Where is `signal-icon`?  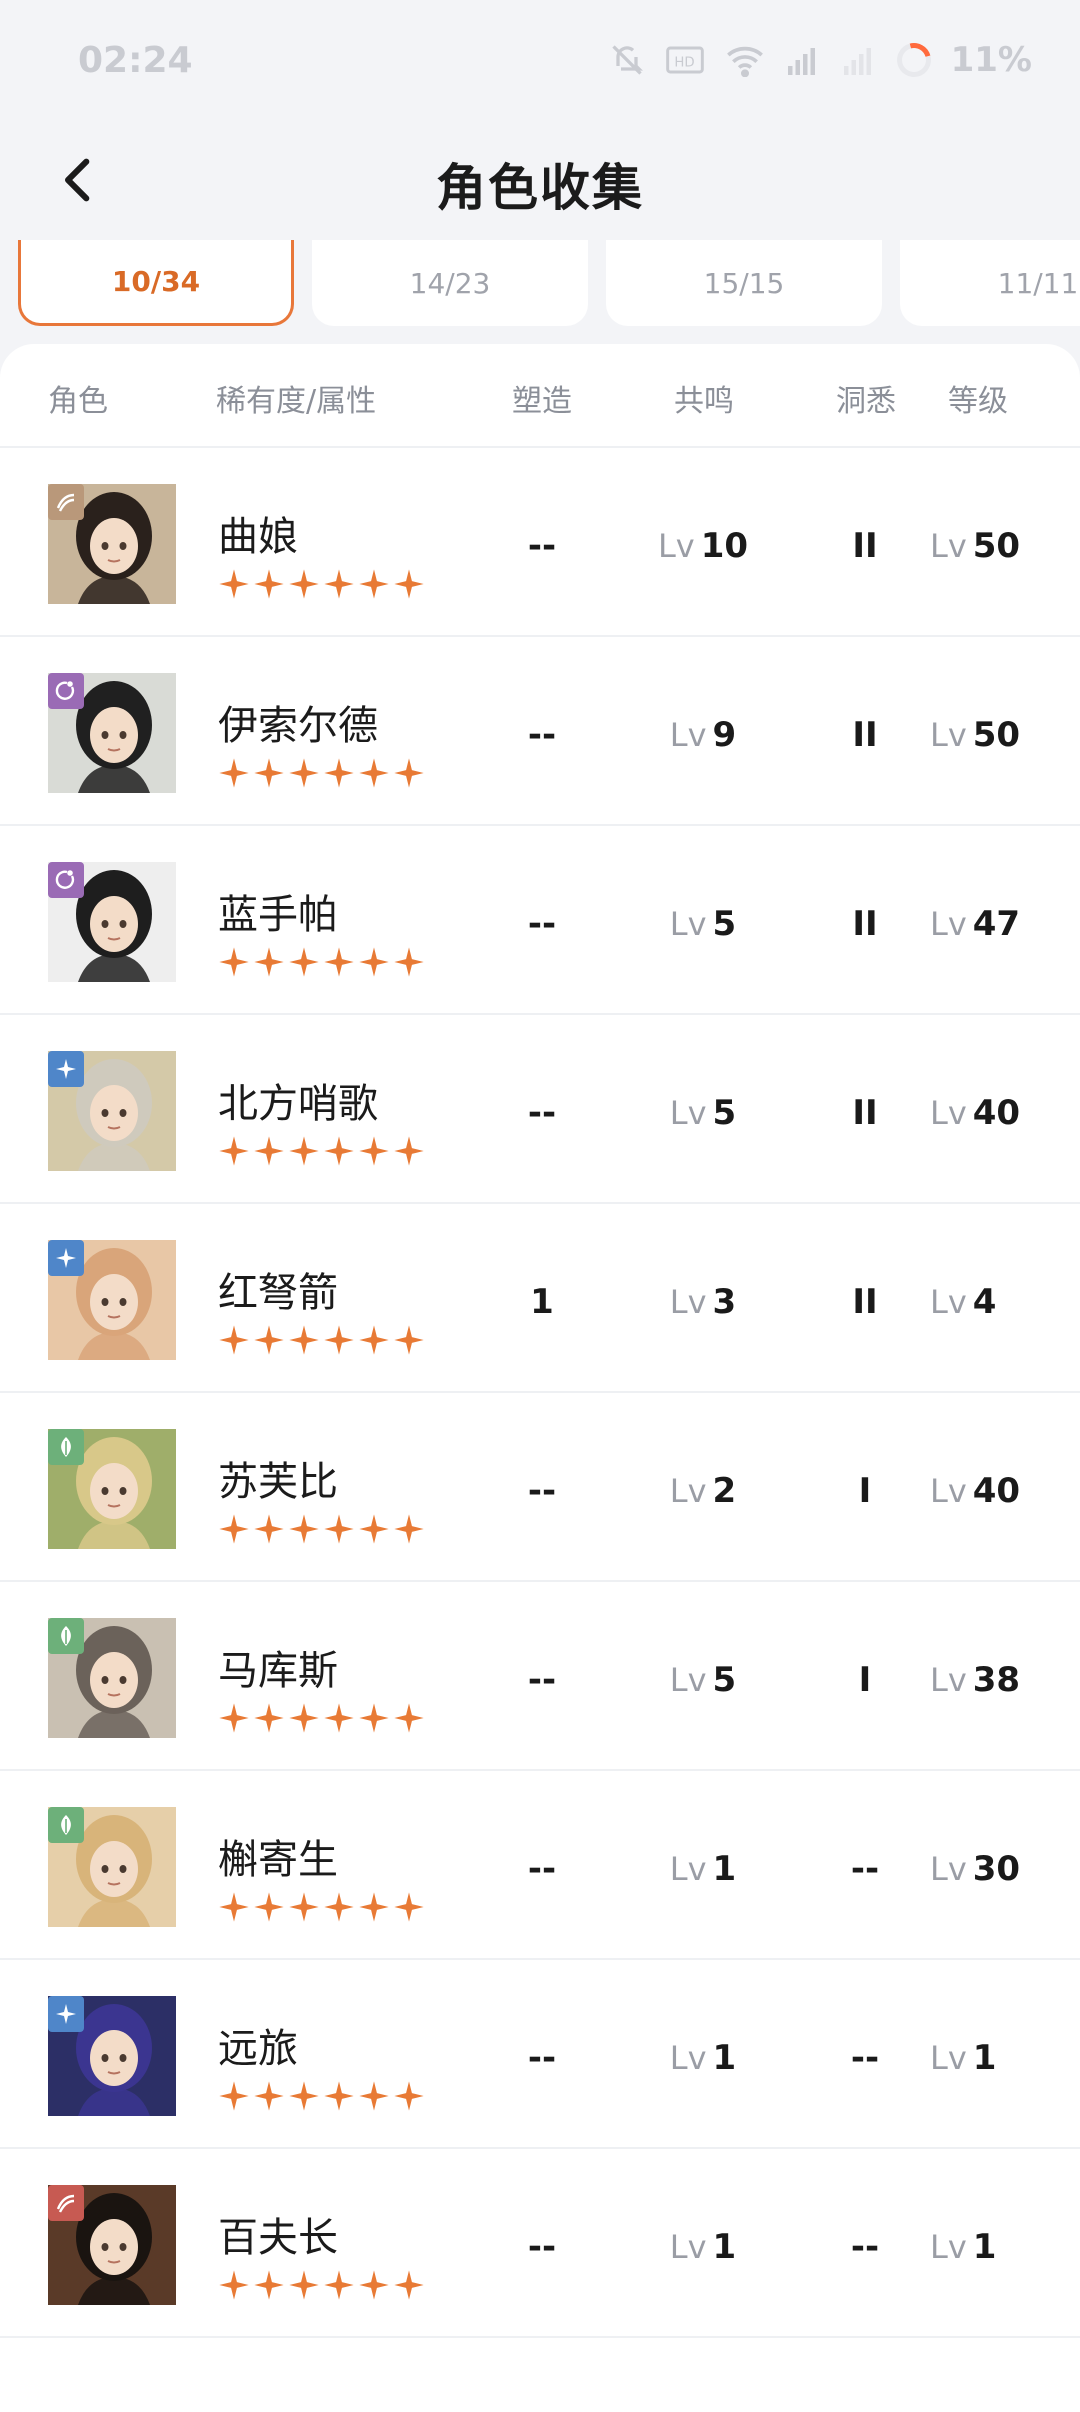 signal-icon is located at coordinates (803, 60).